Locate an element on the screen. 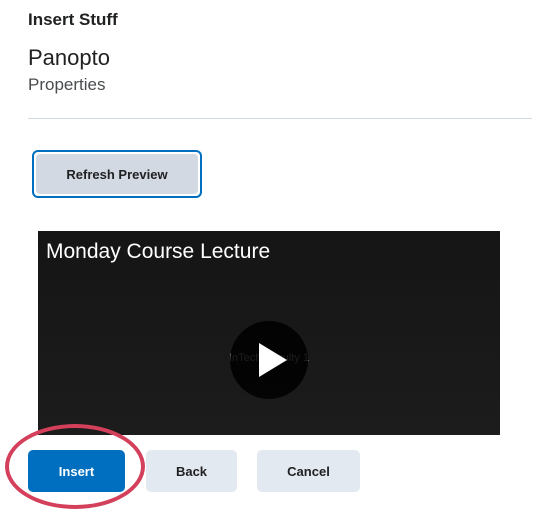 This screenshot has height=522, width=533. refresh-preview-button: Refresh Preview is located at coordinates (117, 174).